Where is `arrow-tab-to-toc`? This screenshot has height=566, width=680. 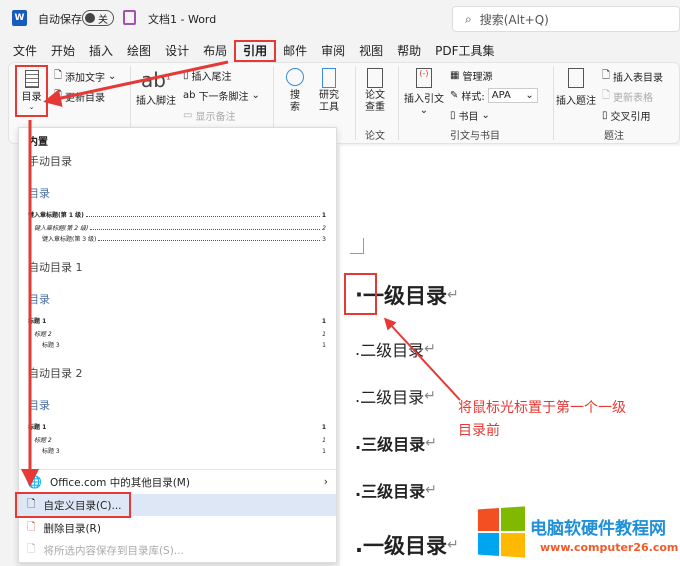 arrow-tab-to-toc is located at coordinates (136, 83).